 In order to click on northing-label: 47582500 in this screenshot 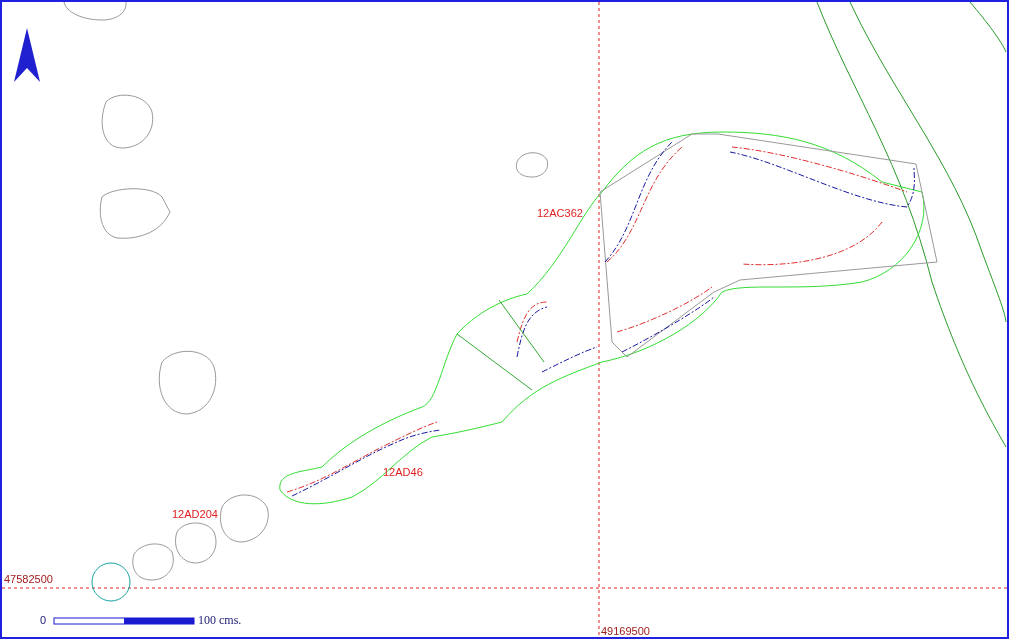, I will do `click(28, 579)`.